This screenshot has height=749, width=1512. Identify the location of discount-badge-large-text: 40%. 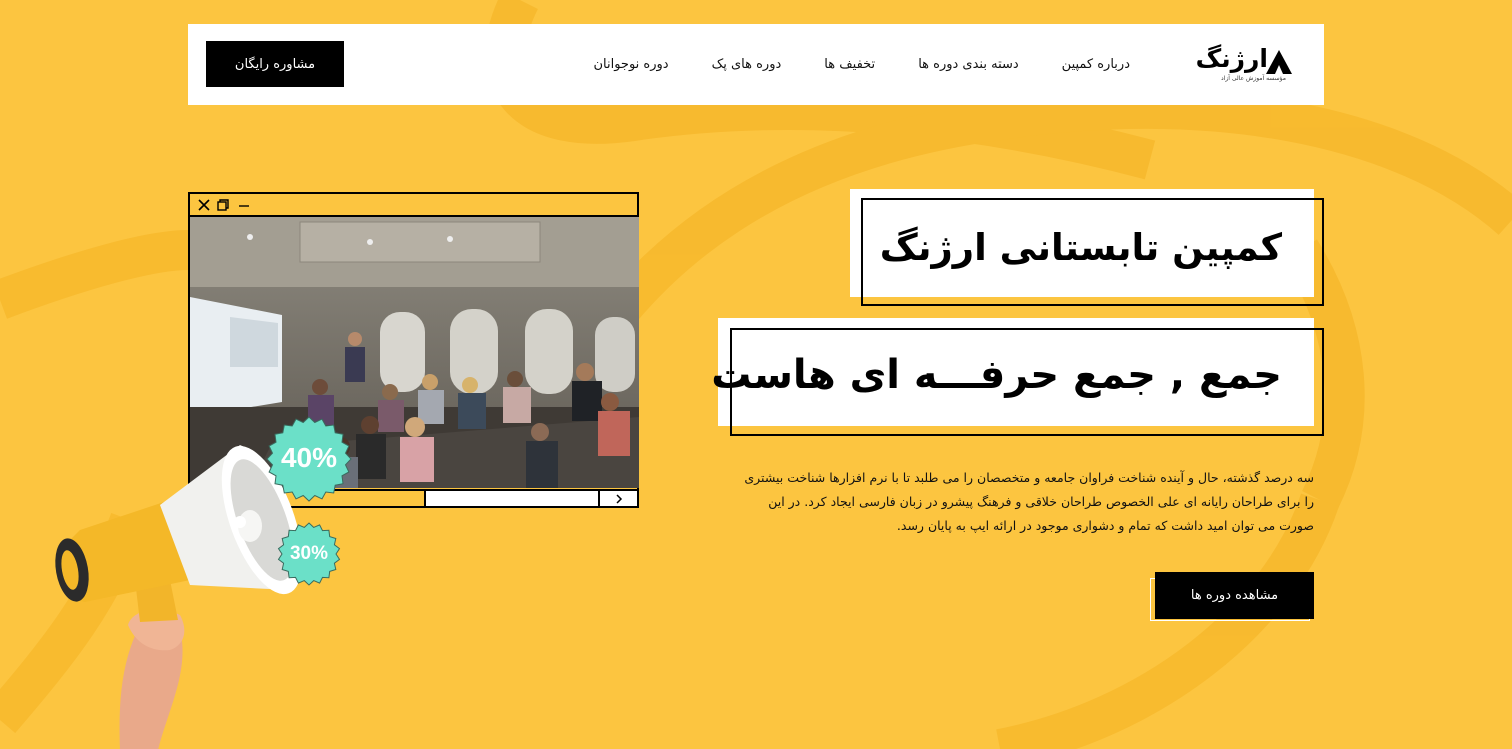
(309, 457).